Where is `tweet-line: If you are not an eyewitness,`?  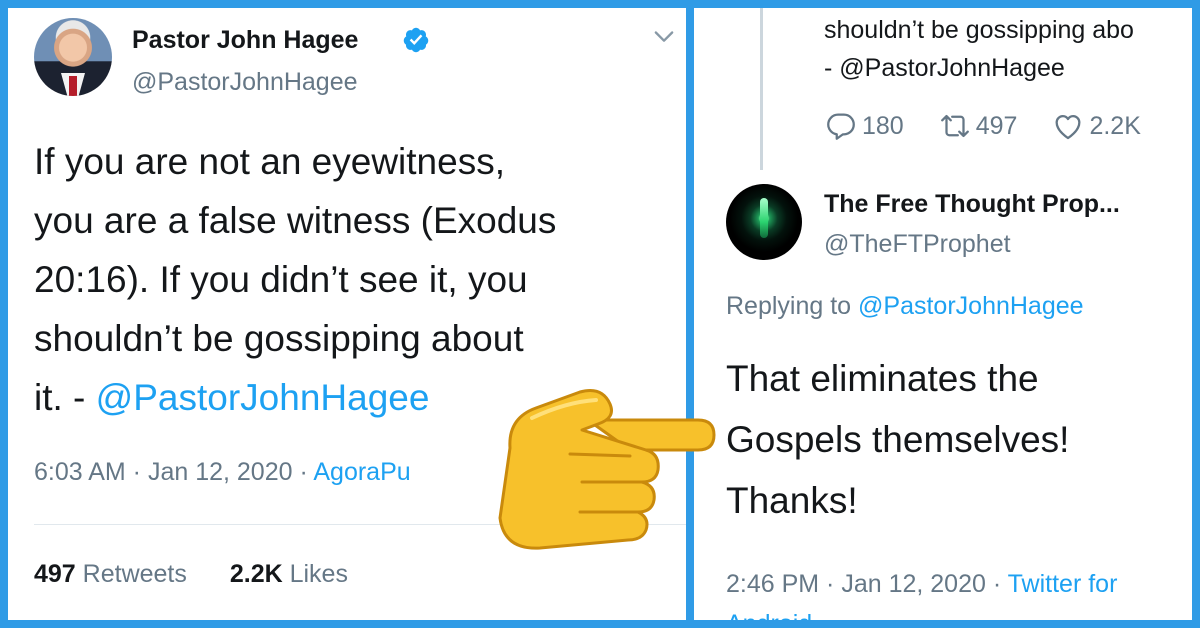 tweet-line: If you are not an eyewitness, is located at coordinates (269, 161).